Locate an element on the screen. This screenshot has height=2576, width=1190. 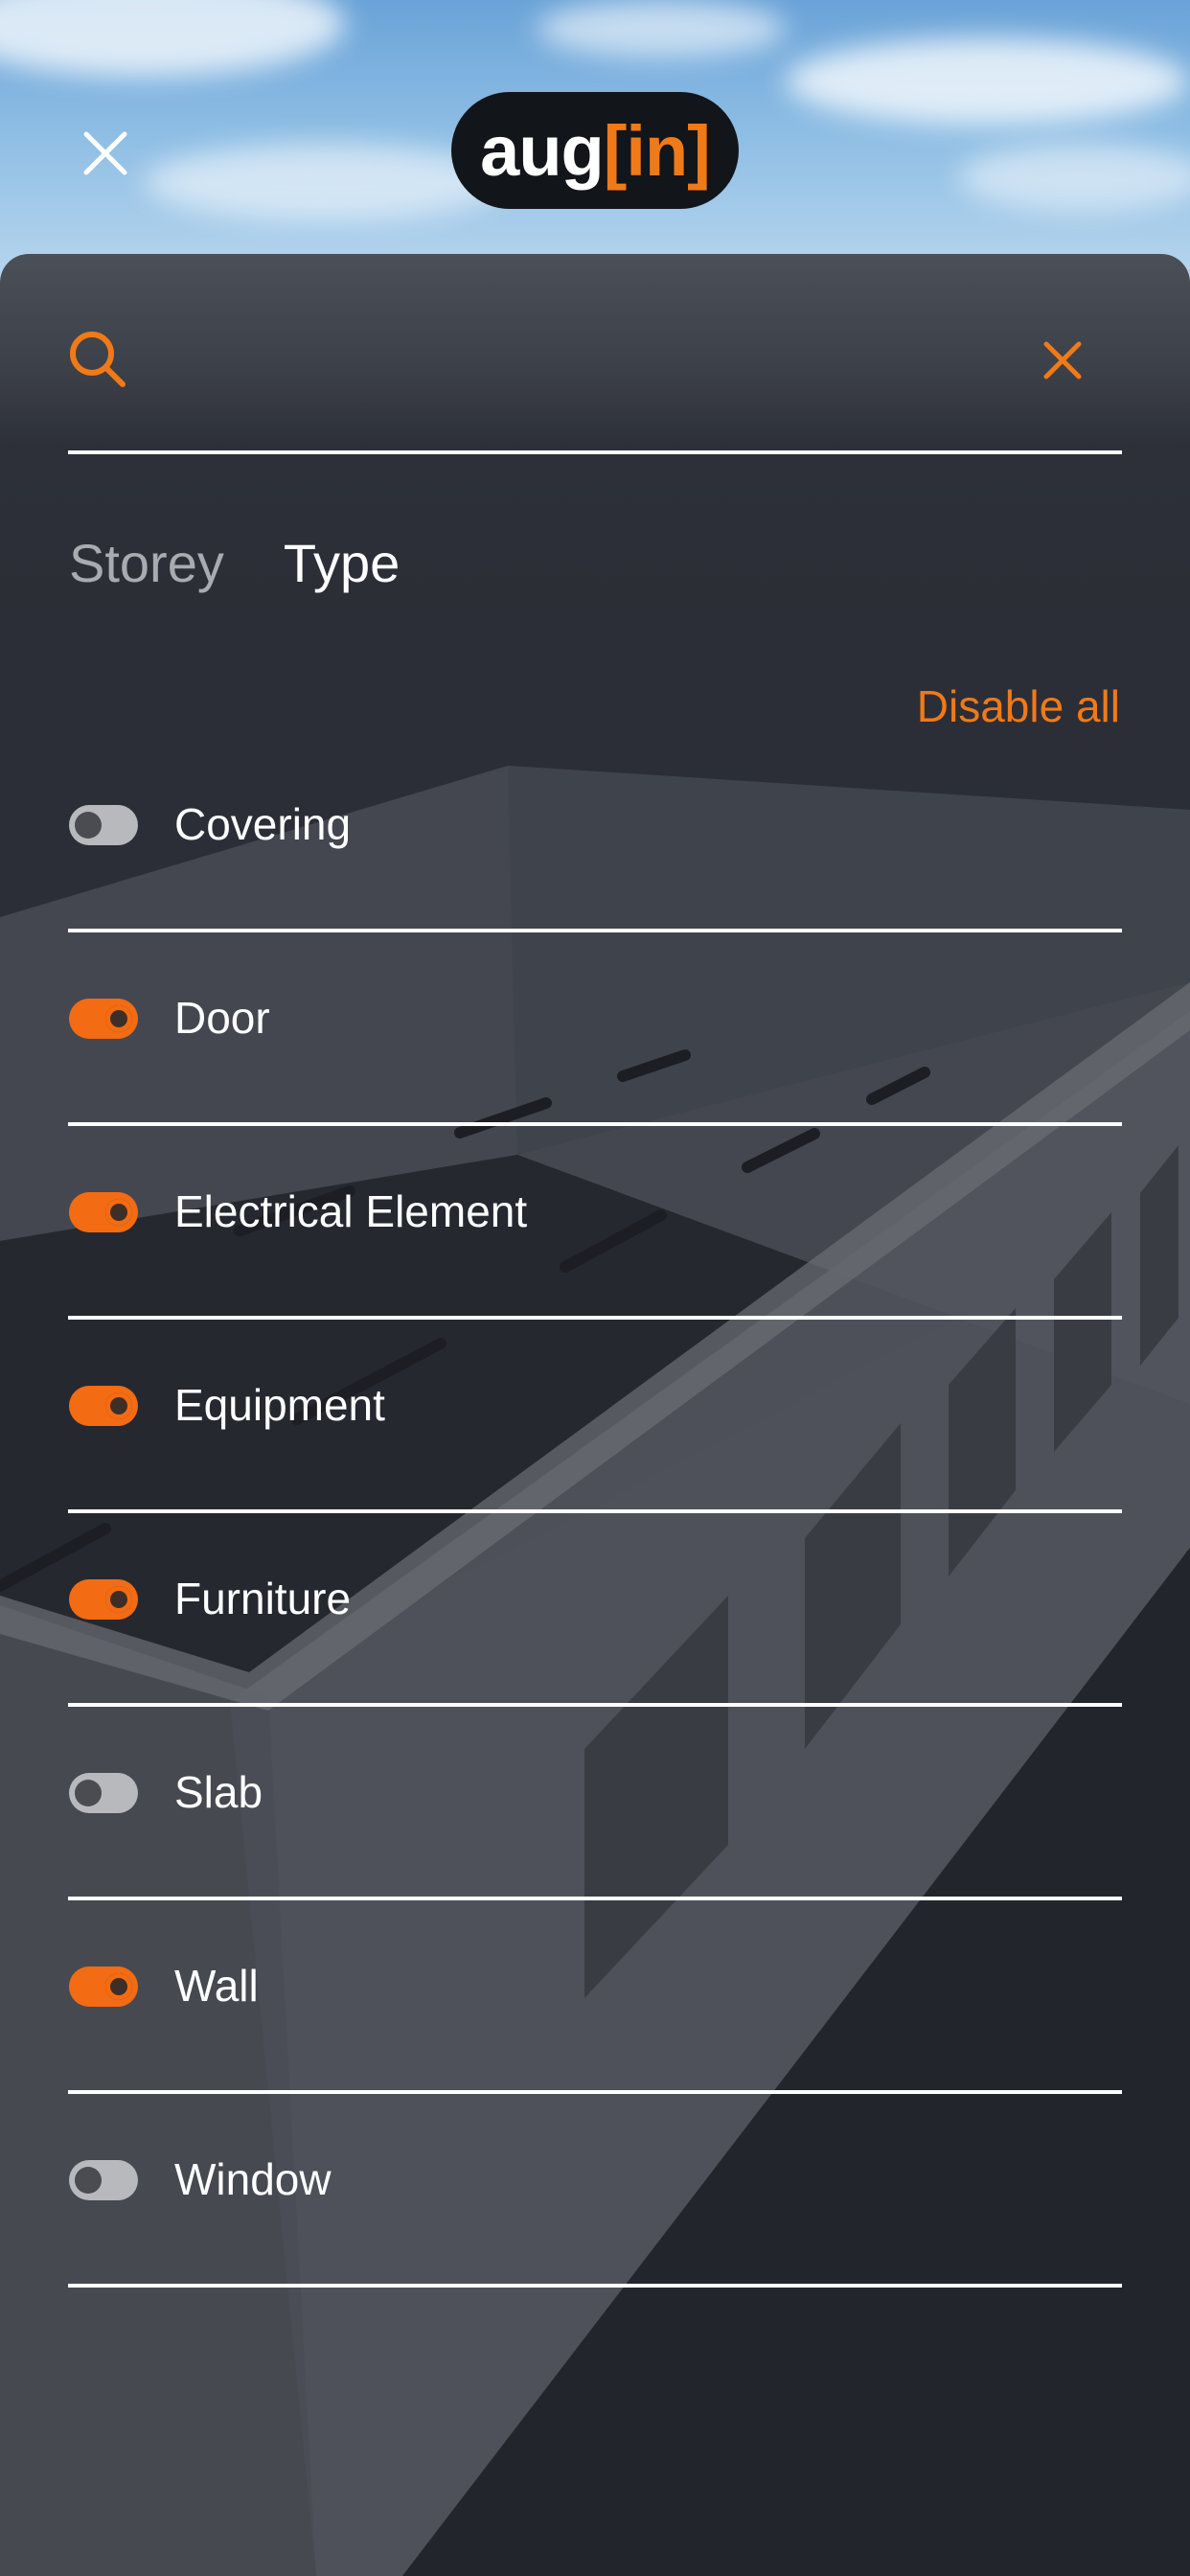
list-item-furniture: Furniture is located at coordinates (595, 1598).